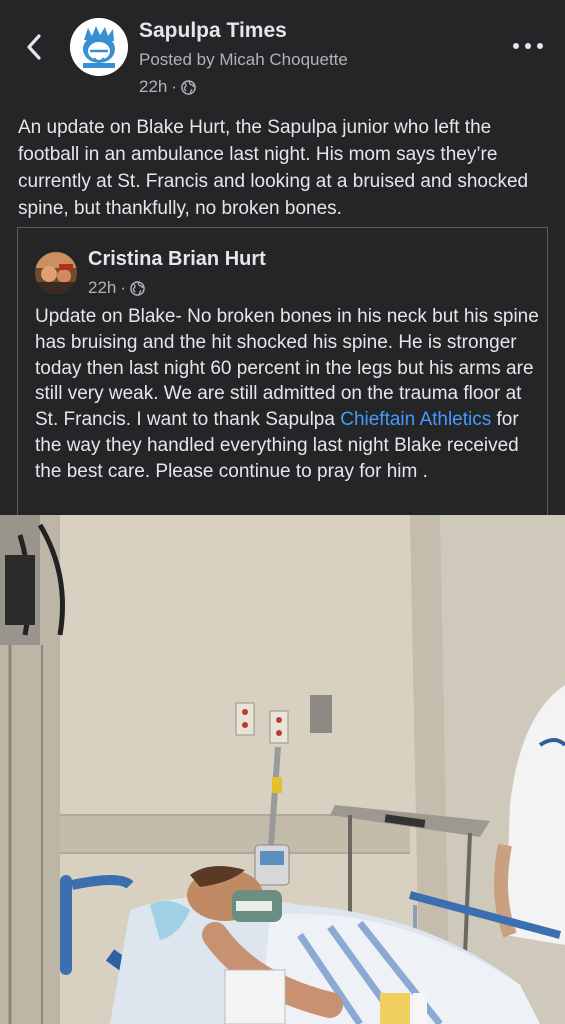  I want to click on more-horizontal-icon, so click(516, 46).